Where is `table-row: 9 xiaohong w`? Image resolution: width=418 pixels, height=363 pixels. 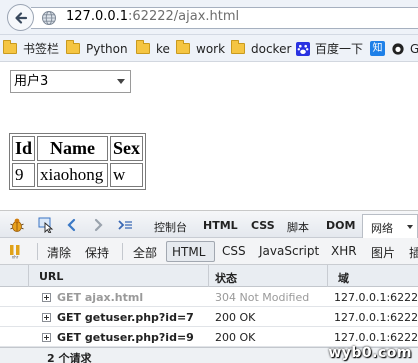 table-row: 9 xiaohong w is located at coordinates (77, 175).